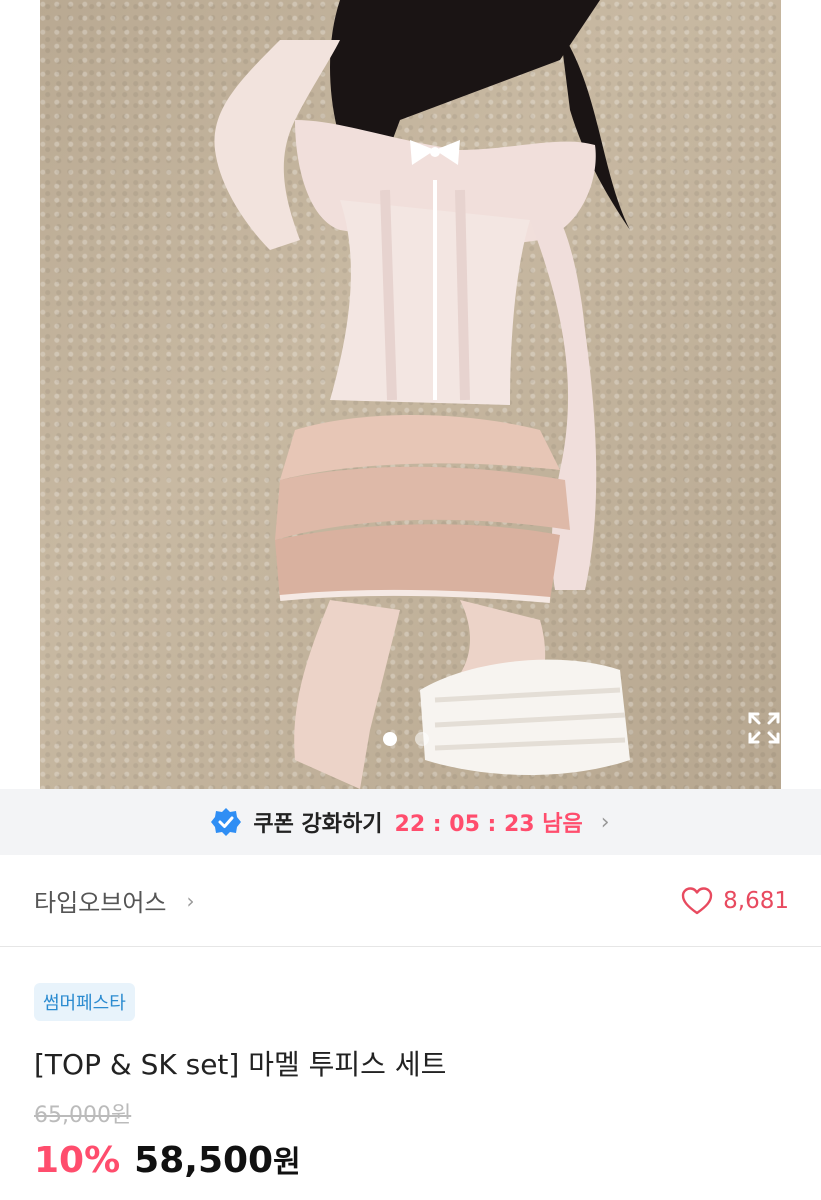  Describe the element at coordinates (764, 728) in the screenshot. I see `expand-icon` at that location.